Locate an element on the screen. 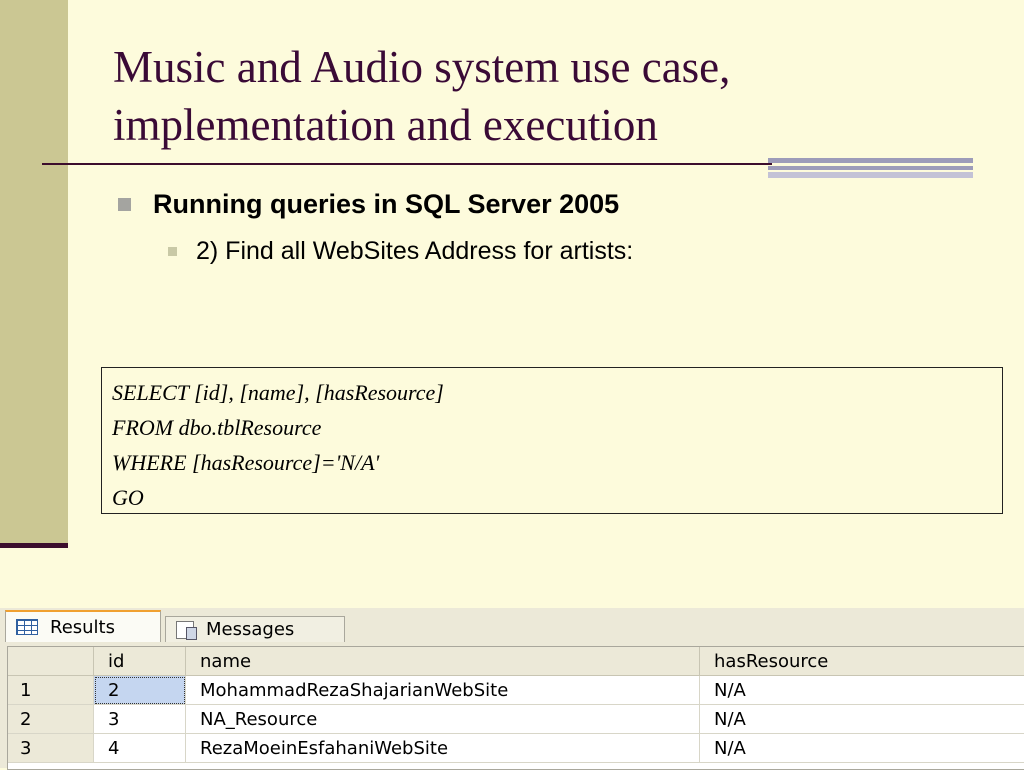  square-bullet-icon is located at coordinates (124, 204).